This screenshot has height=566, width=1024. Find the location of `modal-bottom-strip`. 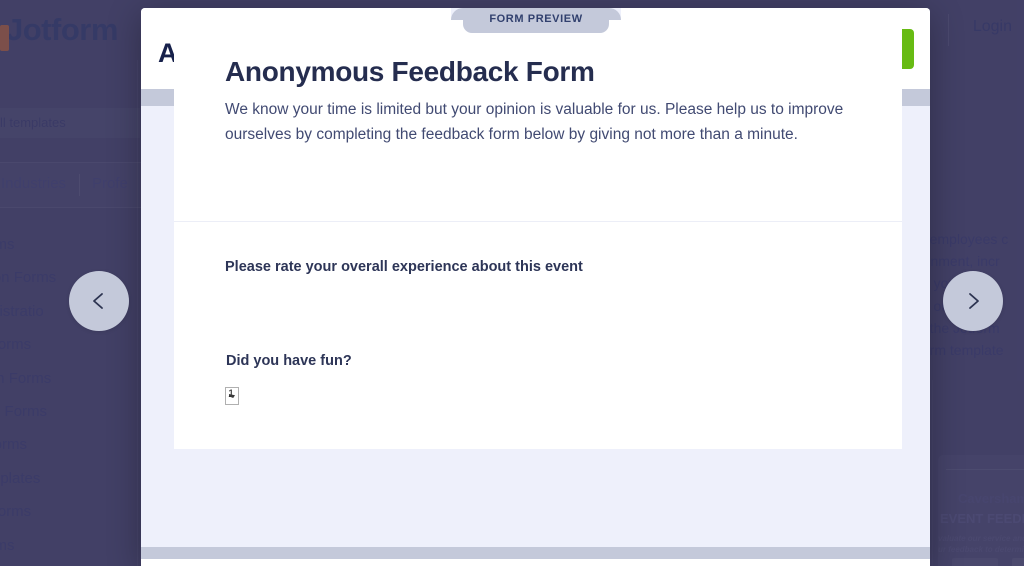

modal-bottom-strip is located at coordinates (535, 562).